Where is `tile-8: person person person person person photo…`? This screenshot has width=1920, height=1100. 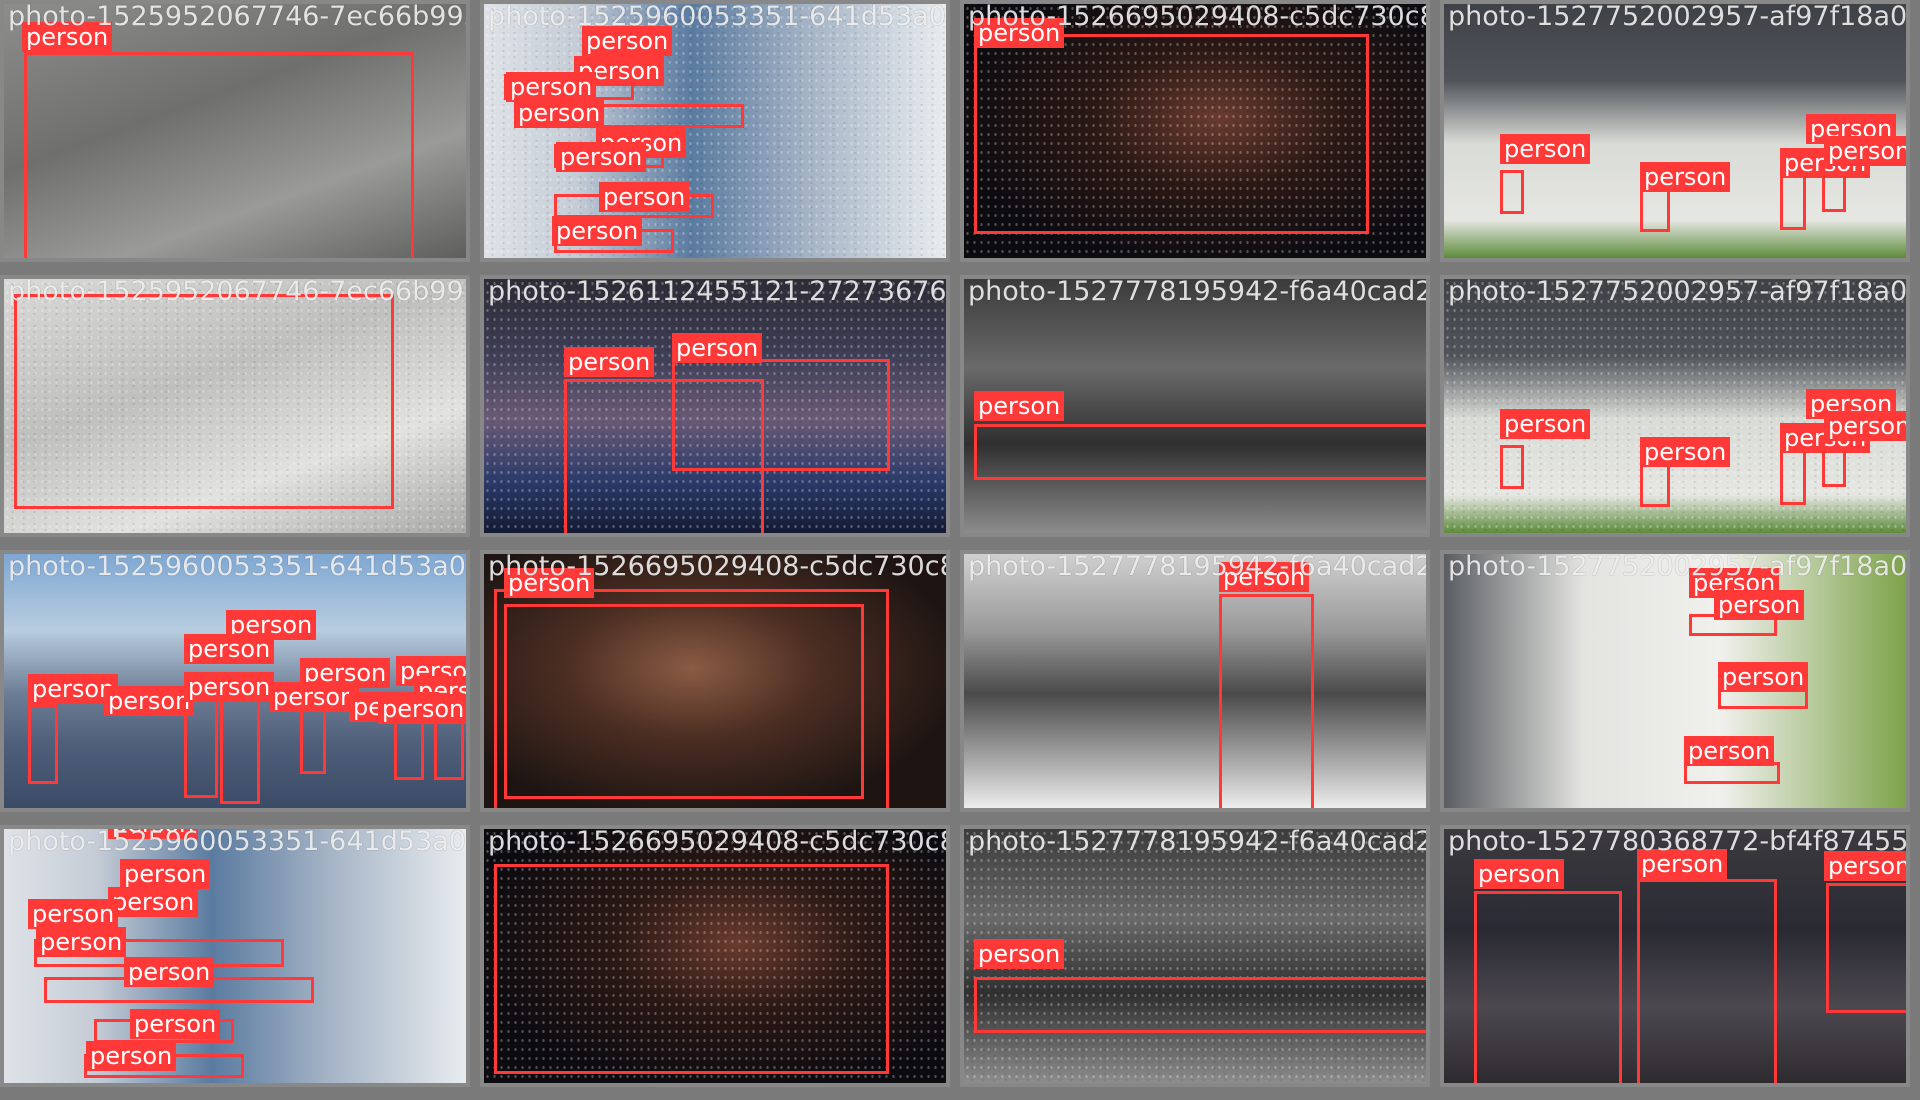 tile-8: person person person person person photo… is located at coordinates (1675, 406).